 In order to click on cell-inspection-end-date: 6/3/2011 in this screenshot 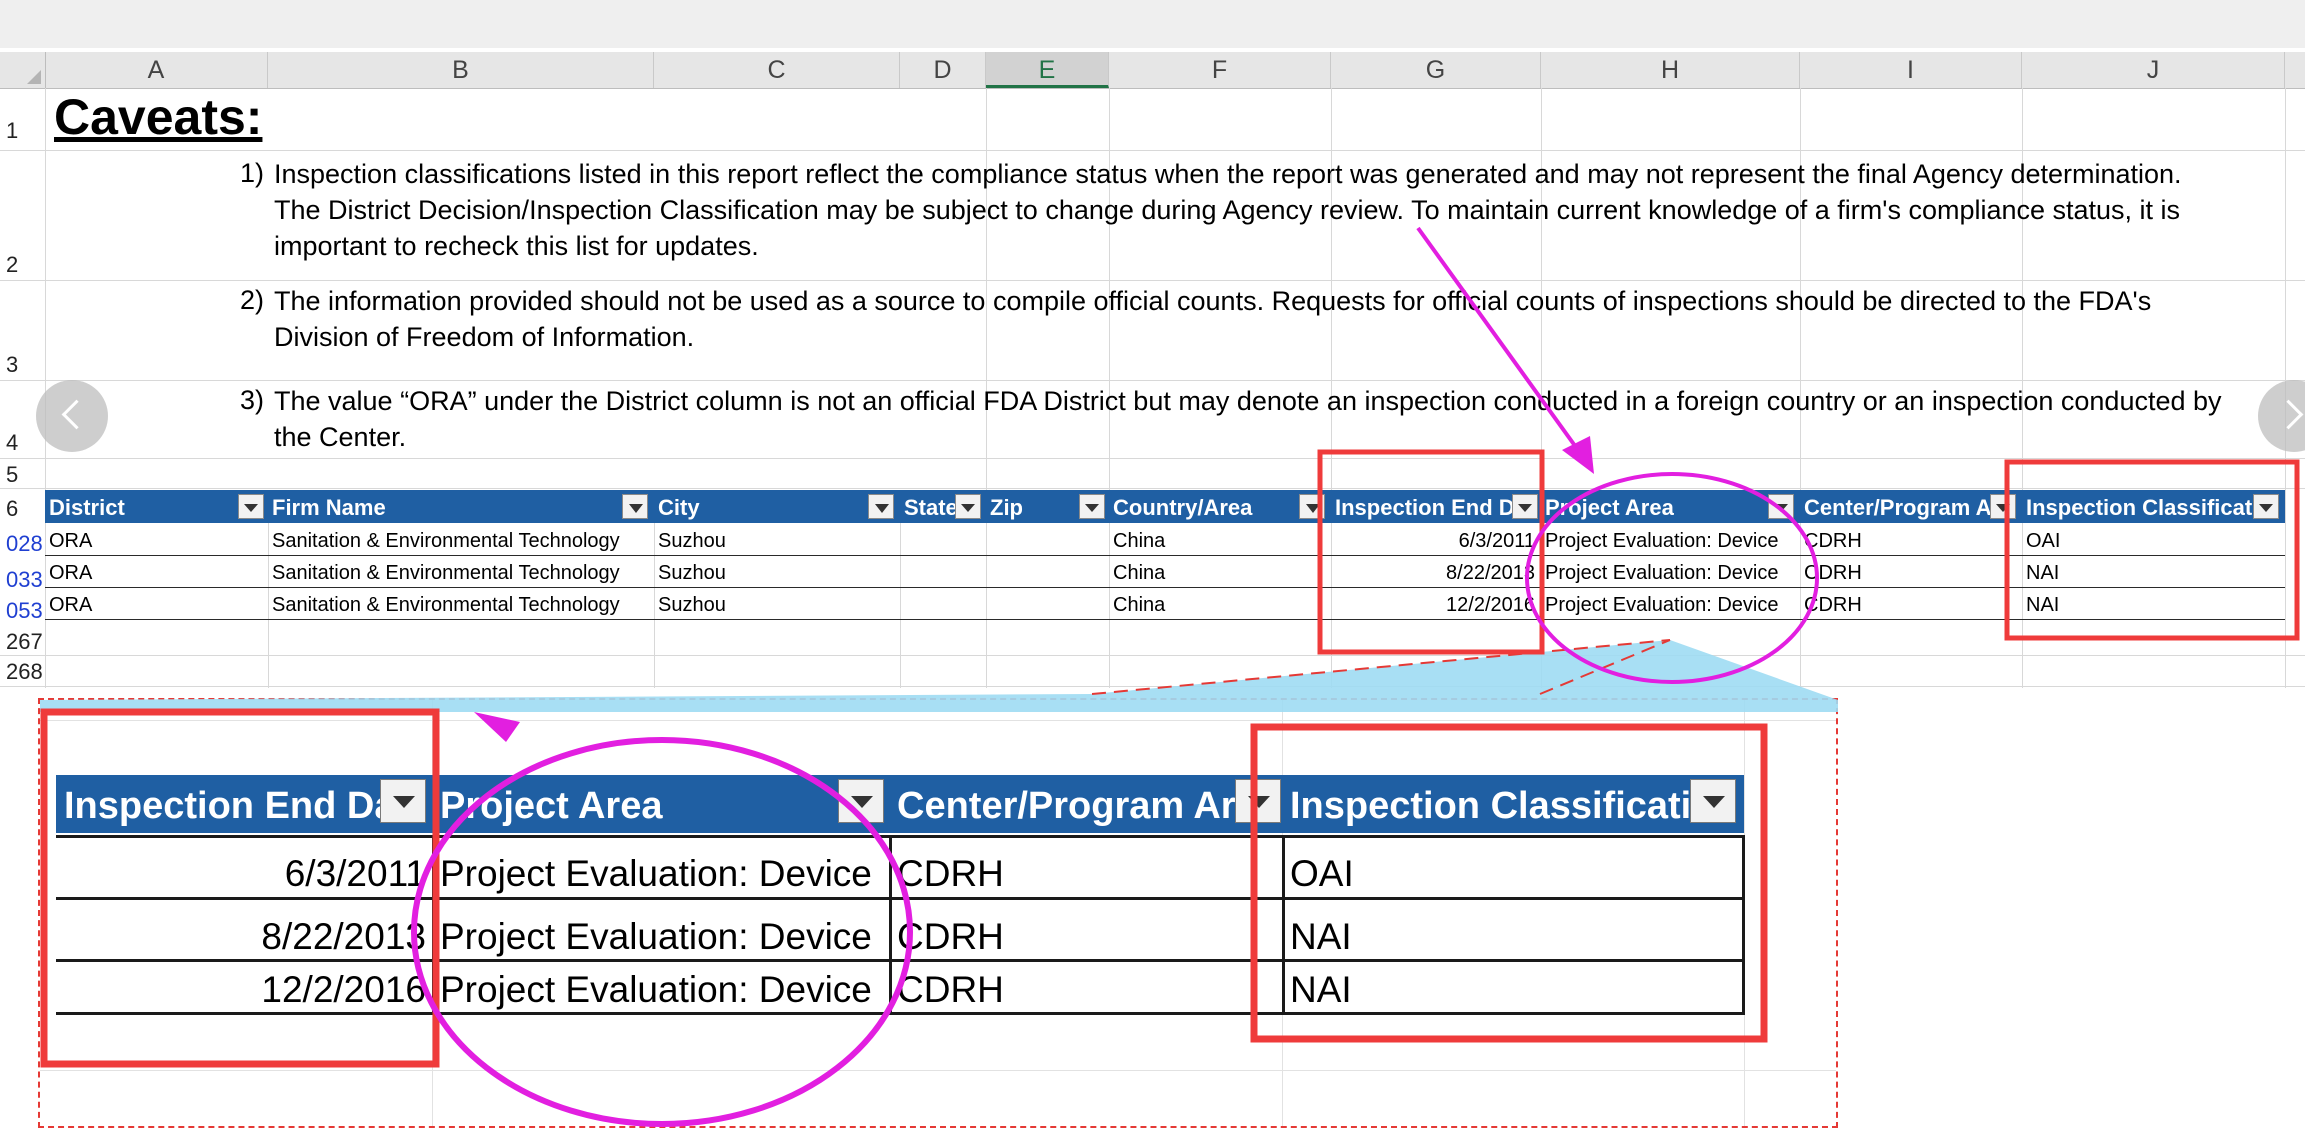, I will do `click(1436, 539)`.